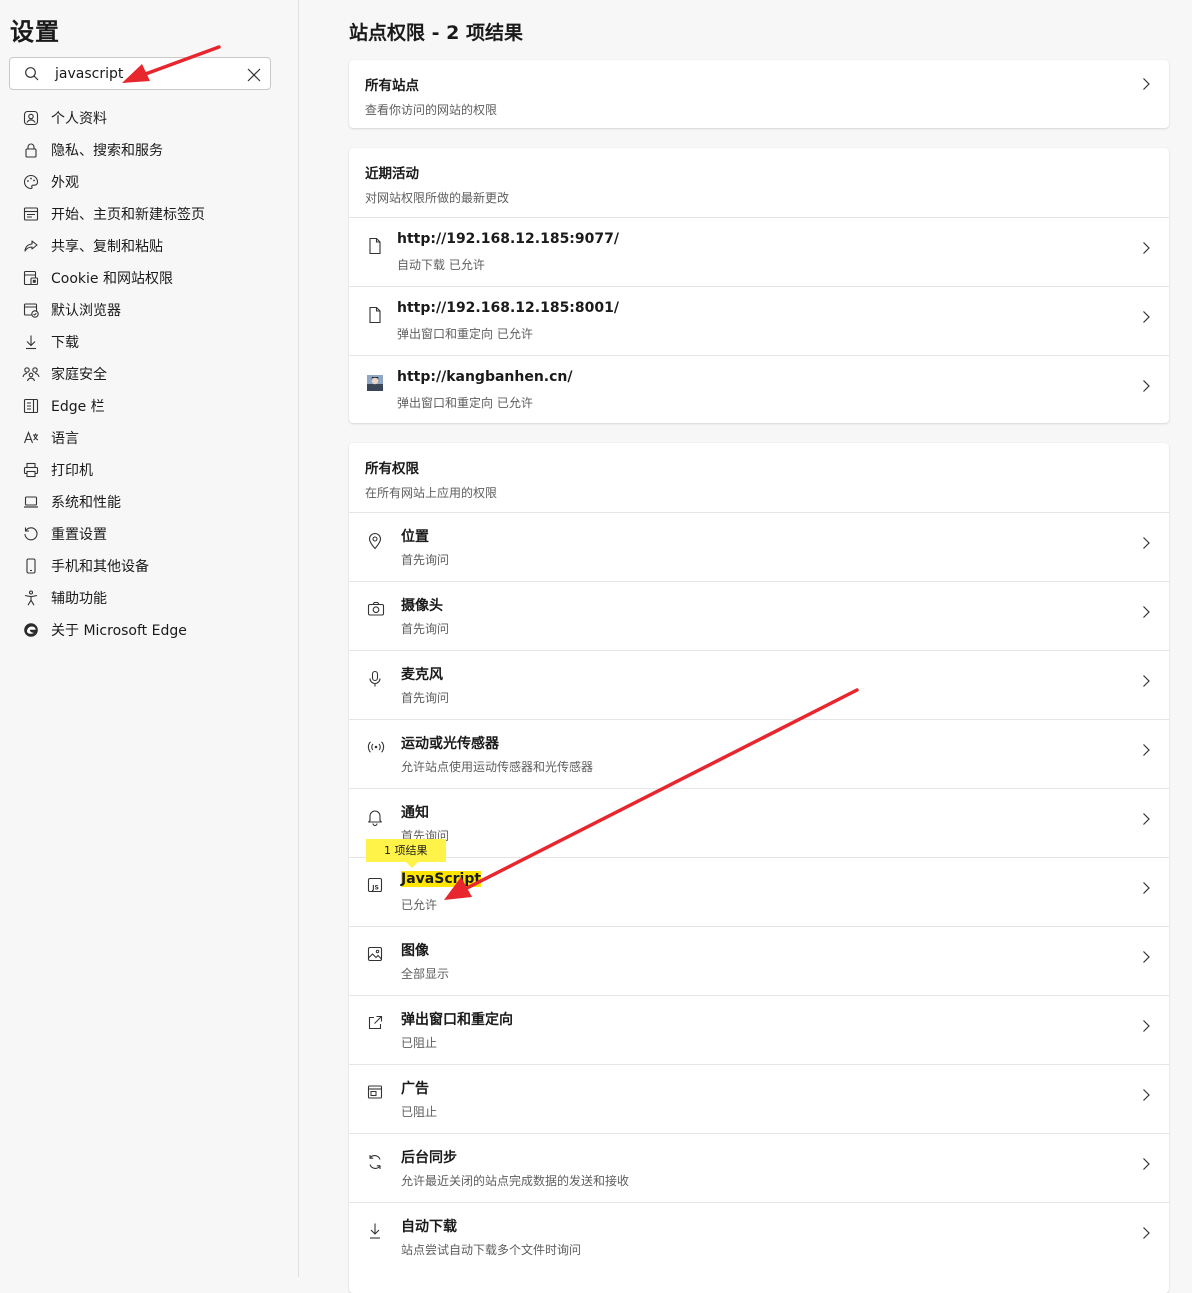 The image size is (1192, 1293). What do you see at coordinates (149, 630) in the screenshot?
I see `sidebar-item-about: 关于 Microsoft Edge` at bounding box center [149, 630].